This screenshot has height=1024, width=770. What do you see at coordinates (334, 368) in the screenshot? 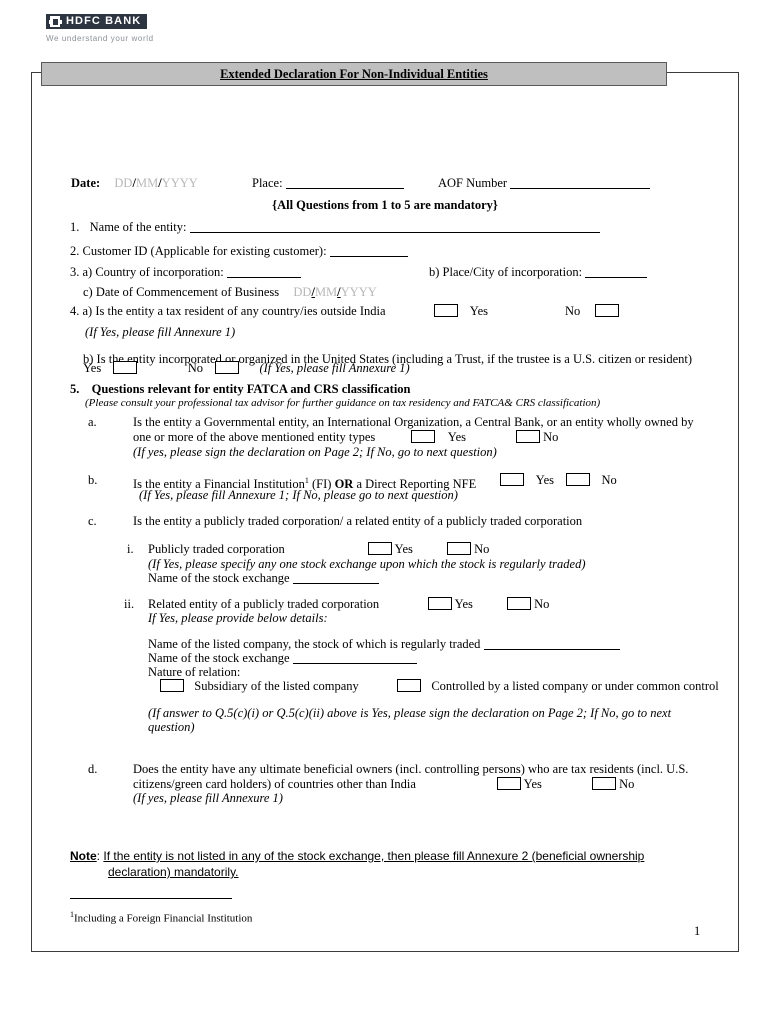
I see `question-4b-hint: (If Yes, please fill Annexure 1)` at bounding box center [334, 368].